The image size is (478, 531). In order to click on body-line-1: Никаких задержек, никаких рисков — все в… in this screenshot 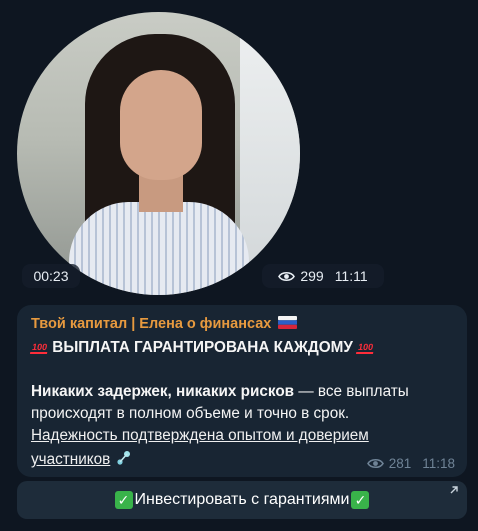, I will do `click(220, 392)`.